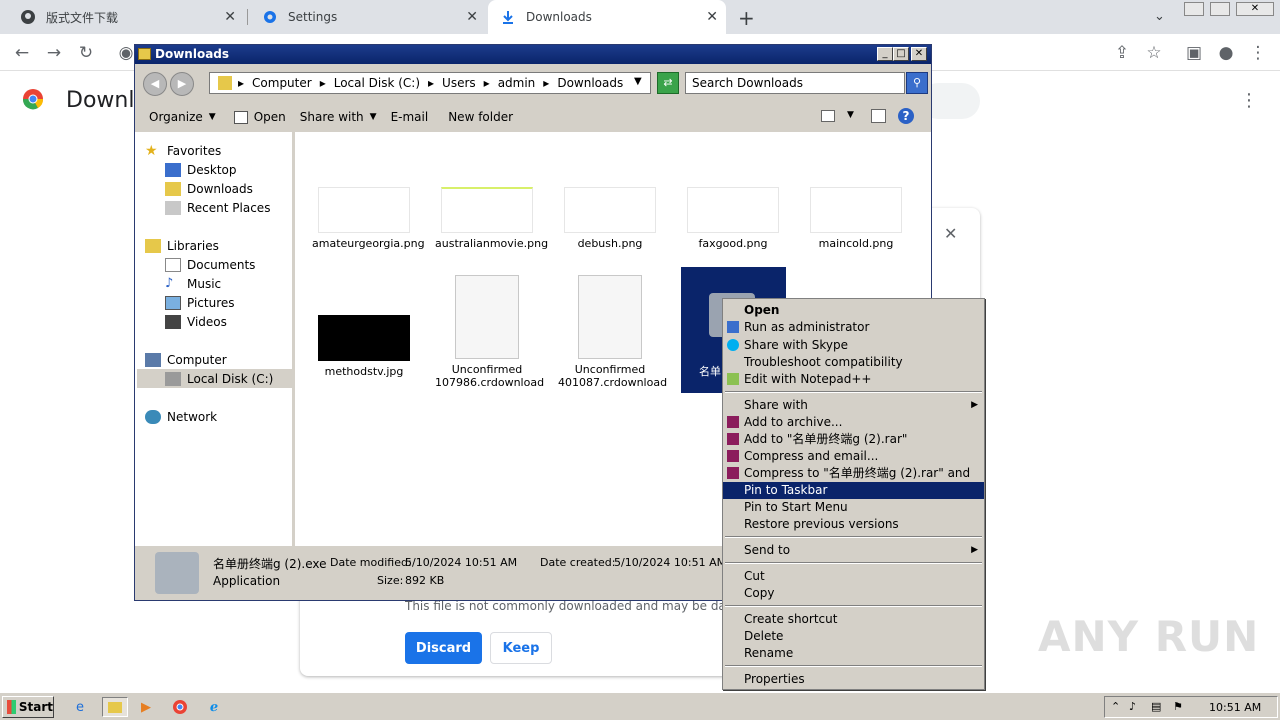  What do you see at coordinates (196, 322) in the screenshot?
I see `nav-videos: Videos` at bounding box center [196, 322].